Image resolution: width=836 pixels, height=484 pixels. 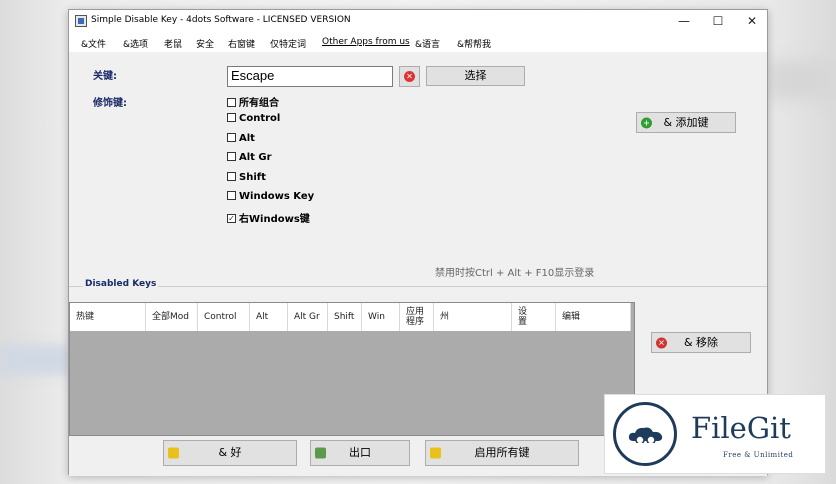 I want to click on ok-button: & 好, so click(x=230, y=453).